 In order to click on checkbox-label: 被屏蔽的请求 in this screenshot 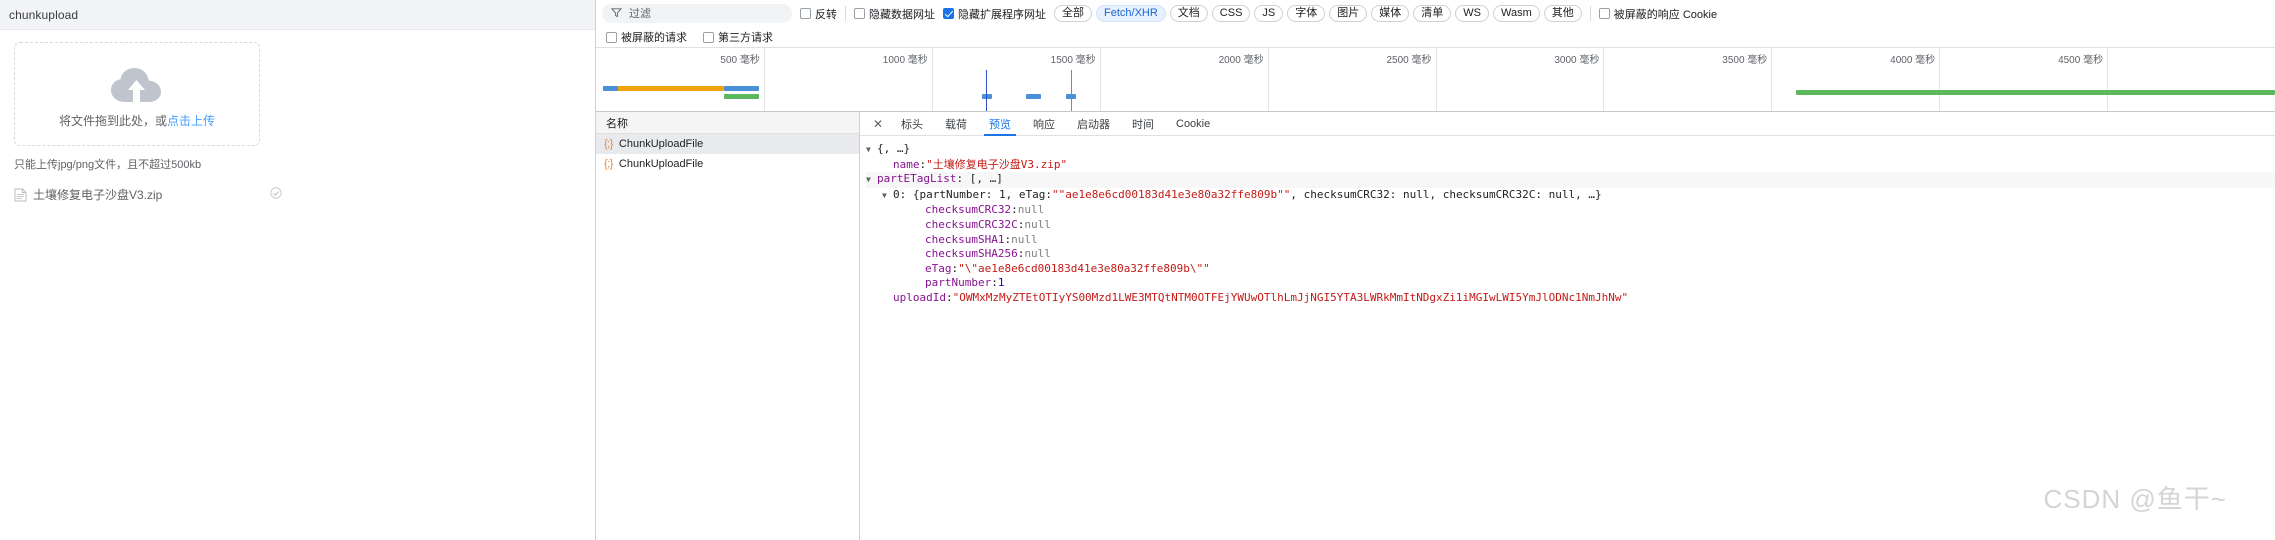, I will do `click(654, 38)`.